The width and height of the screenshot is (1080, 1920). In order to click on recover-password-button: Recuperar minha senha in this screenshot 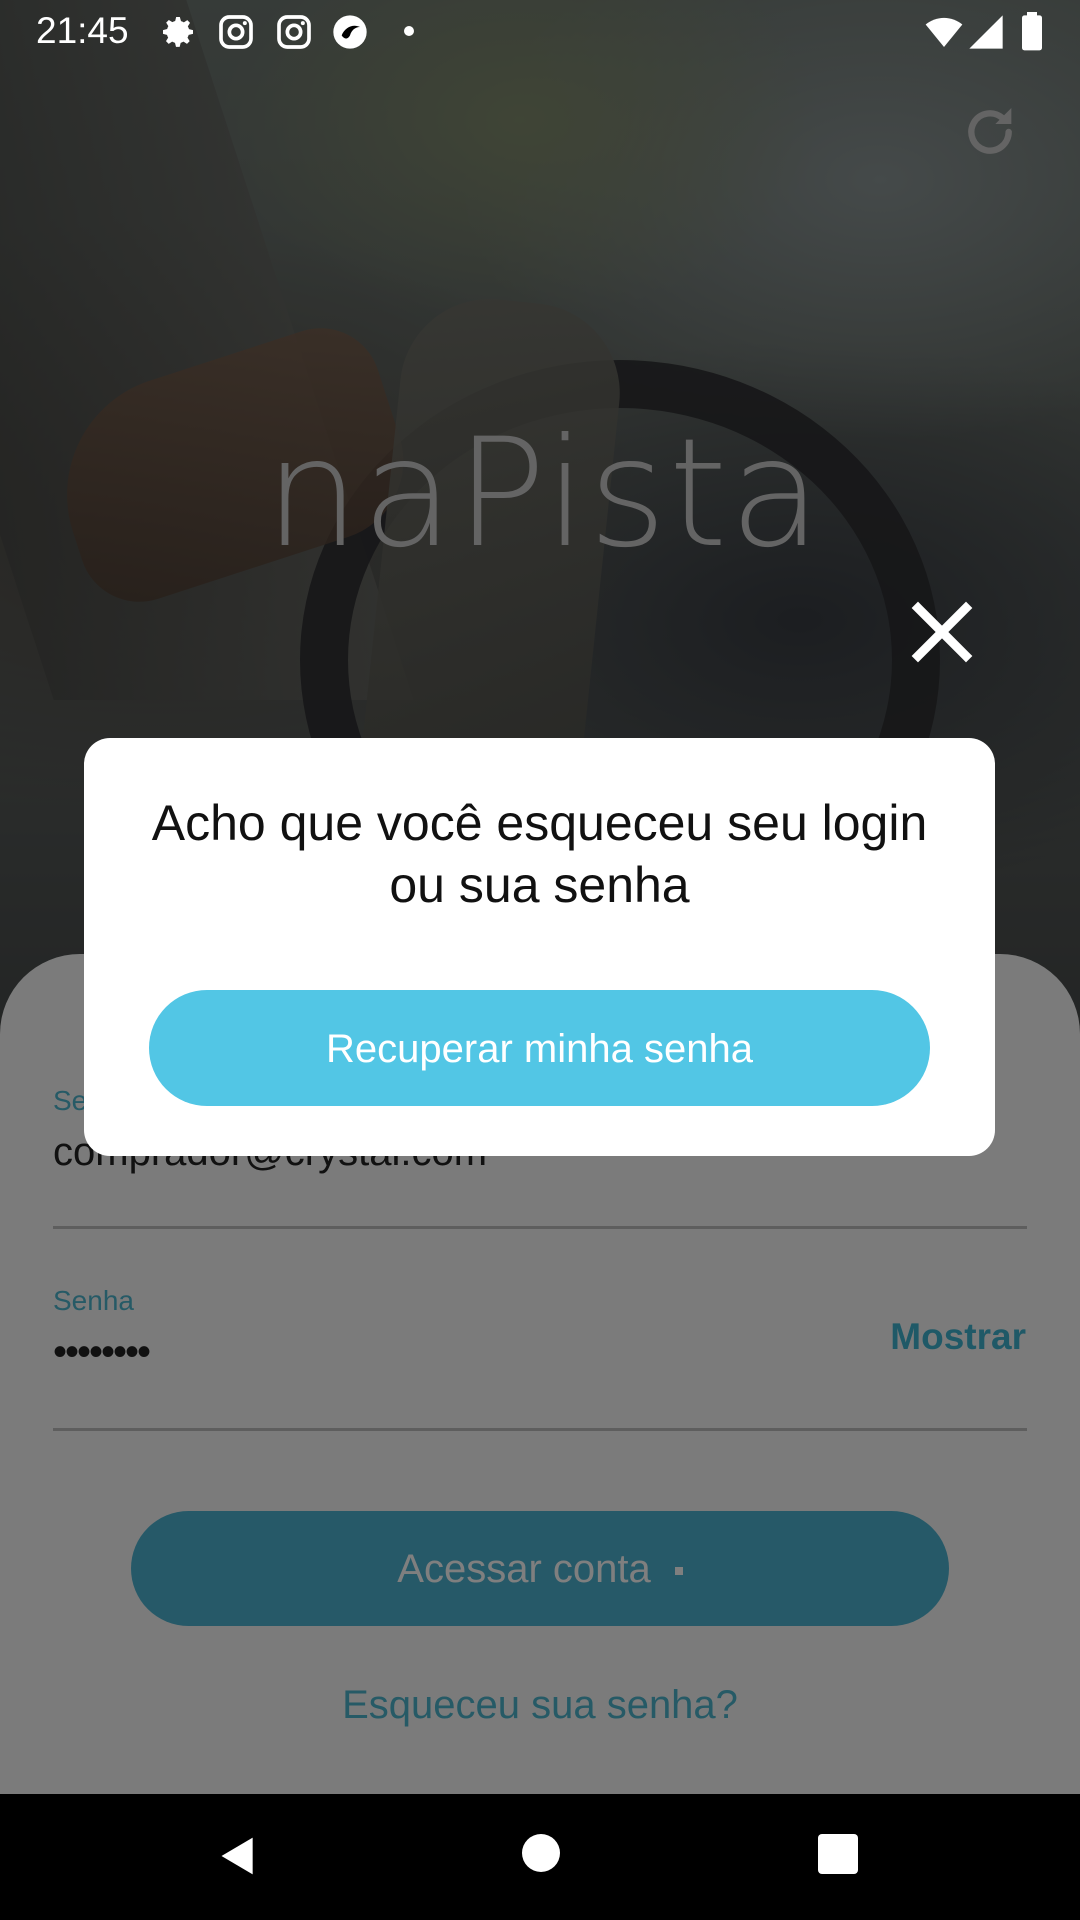, I will do `click(539, 1048)`.